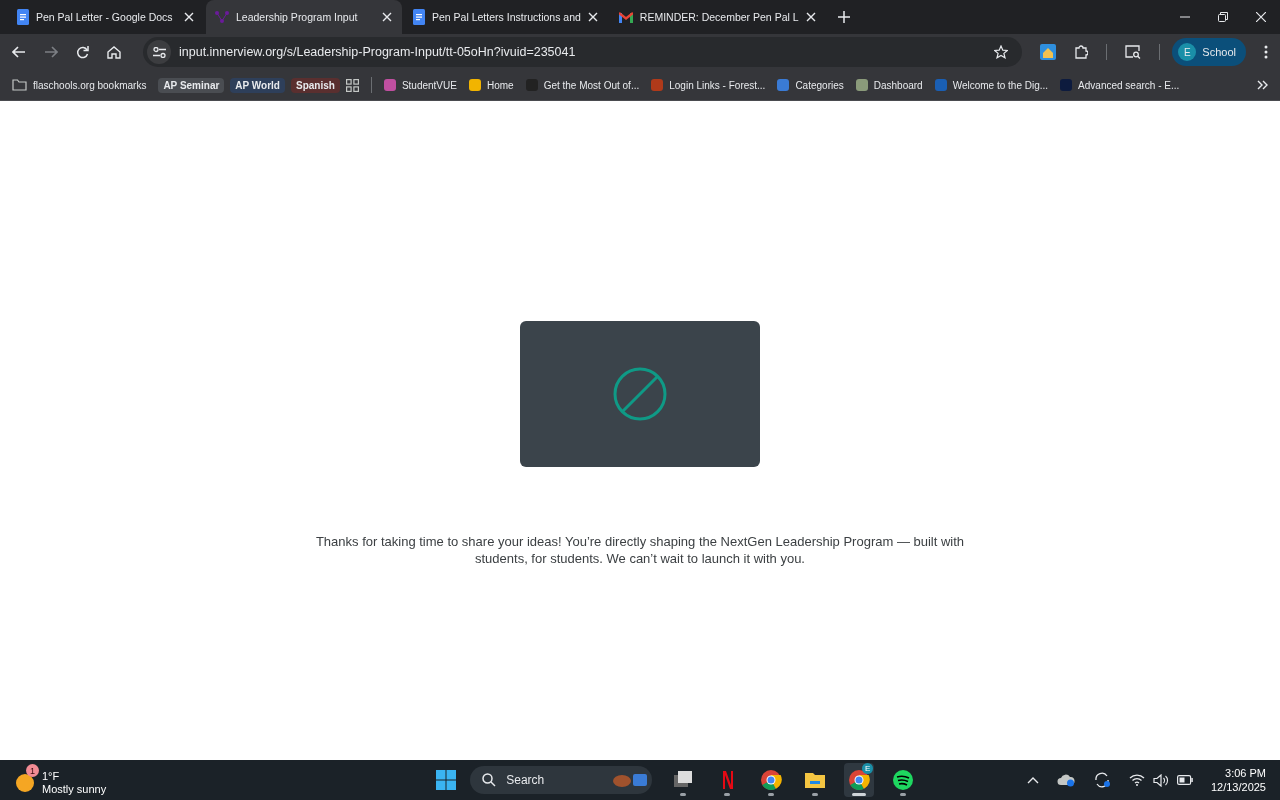  I want to click on avatar: E, so click(1187, 52).